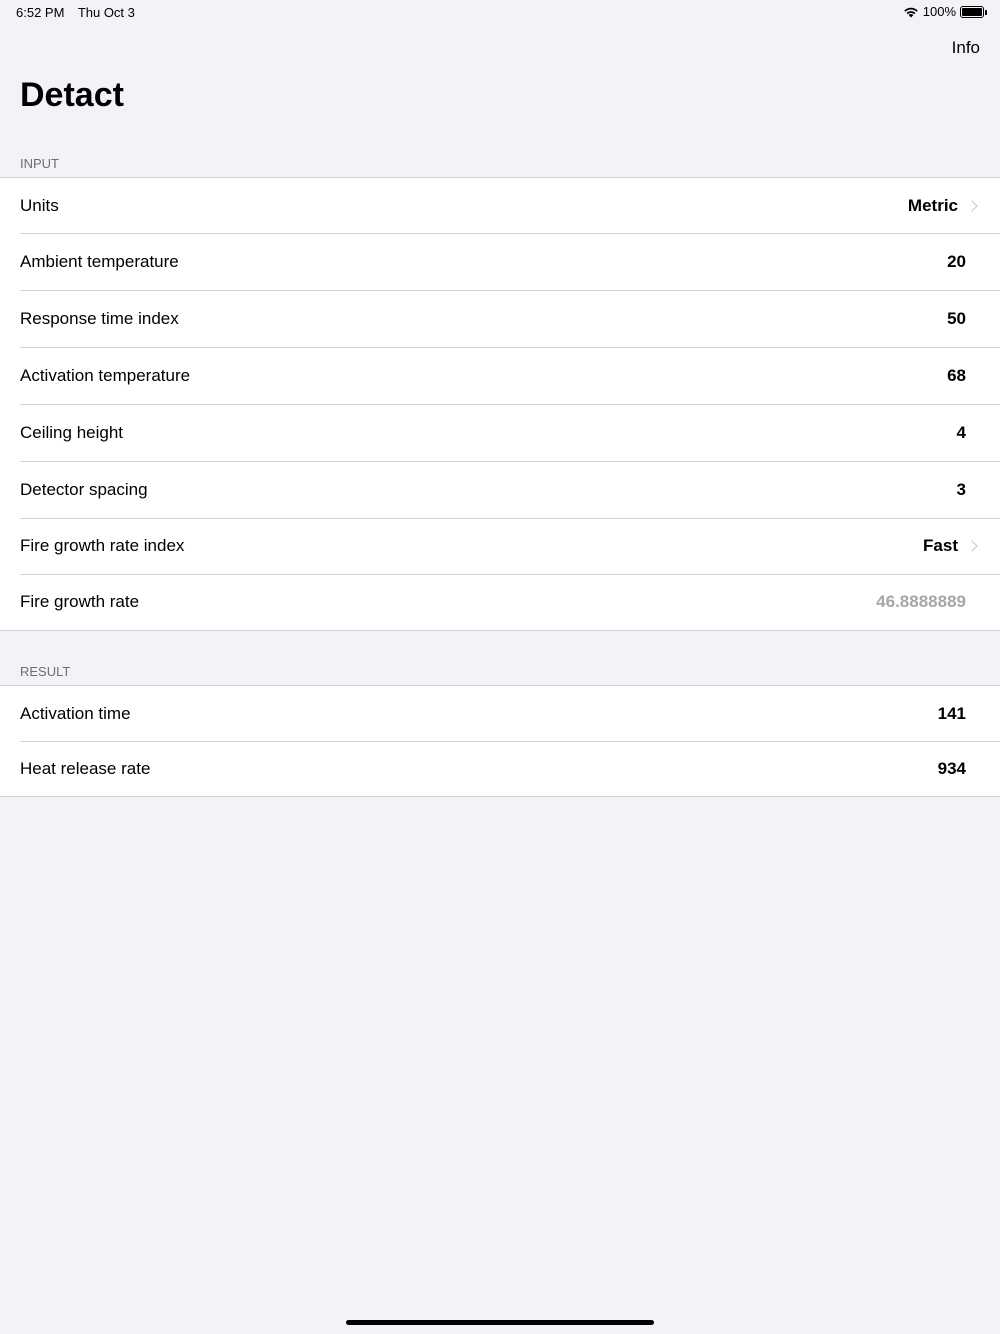 This screenshot has height=1334, width=1000. I want to click on fire-growth-rate-row: Fire growth rate 46.8888889, so click(500, 602).